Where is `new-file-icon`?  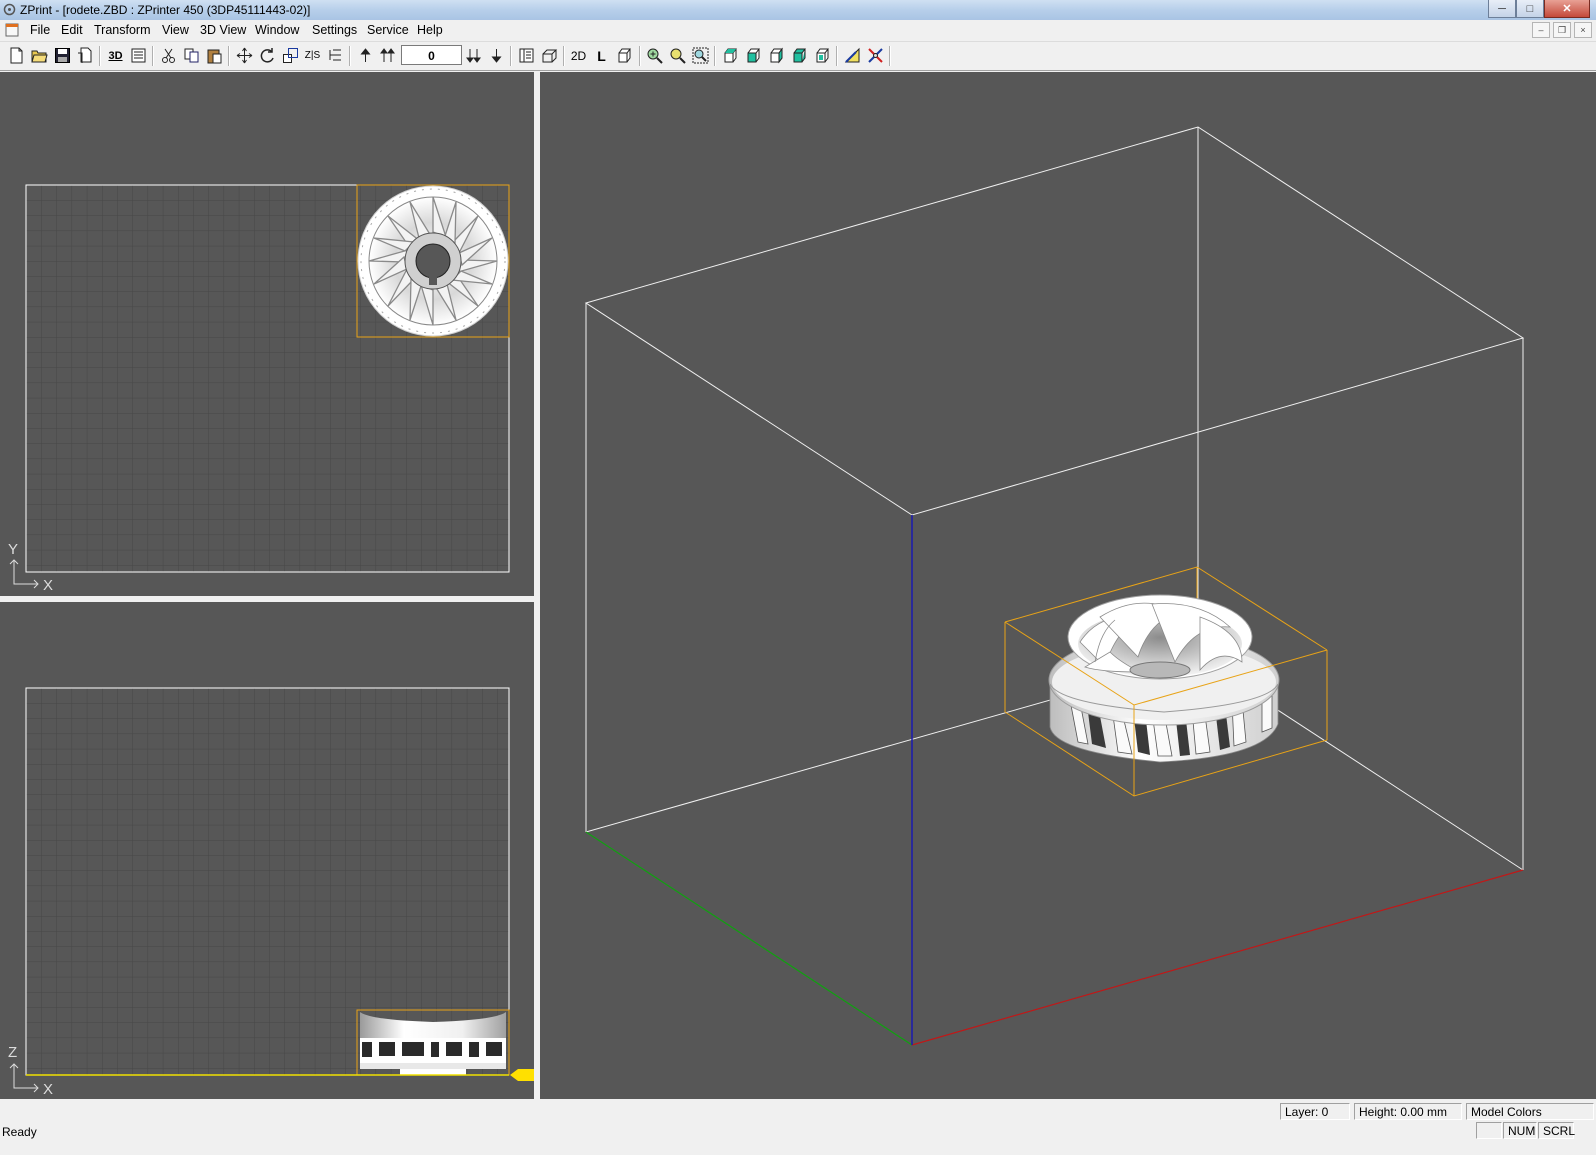 new-file-icon is located at coordinates (16, 55).